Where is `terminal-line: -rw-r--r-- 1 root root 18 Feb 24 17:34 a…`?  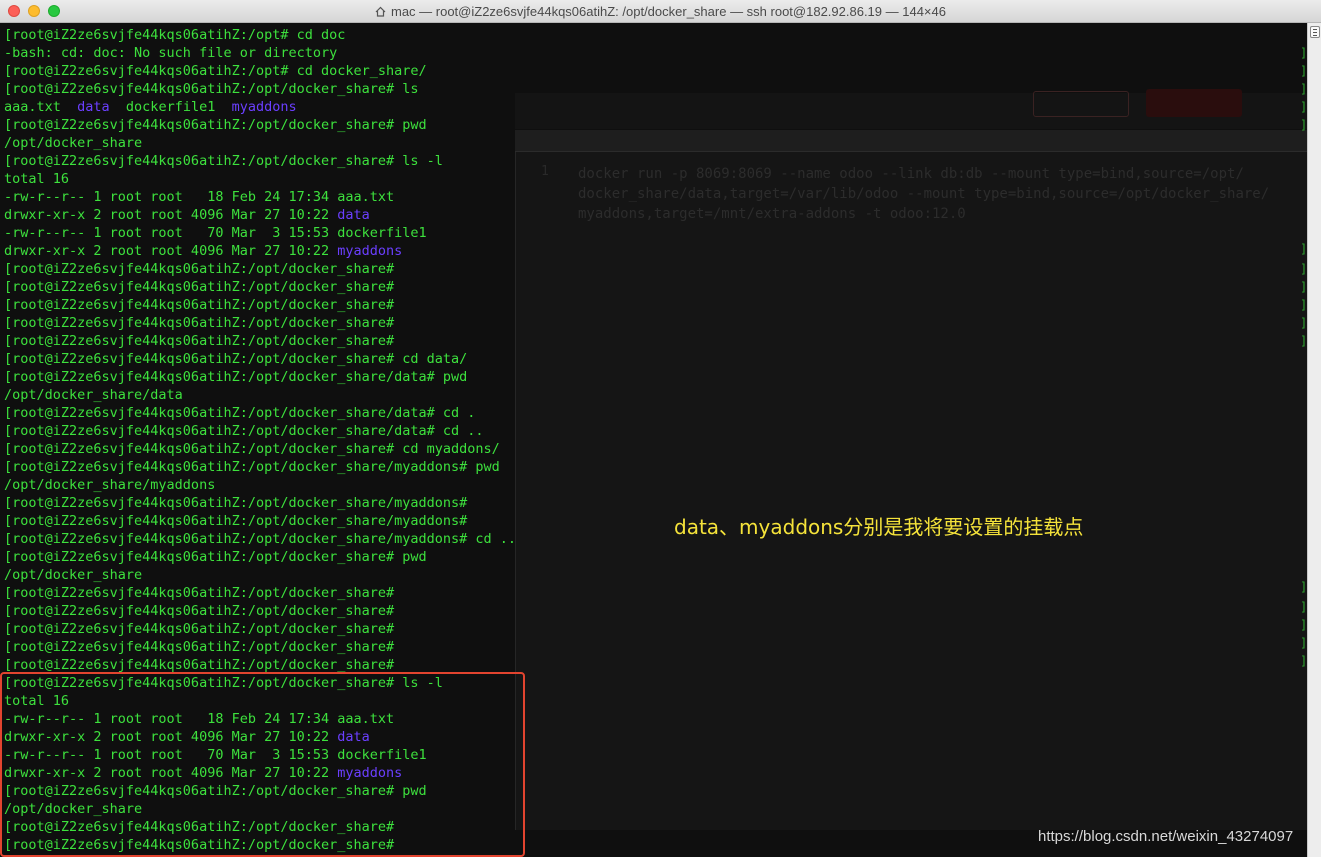 terminal-line: -rw-r--r-- 1 root root 18 Feb 24 17:34 a… is located at coordinates (260, 197).